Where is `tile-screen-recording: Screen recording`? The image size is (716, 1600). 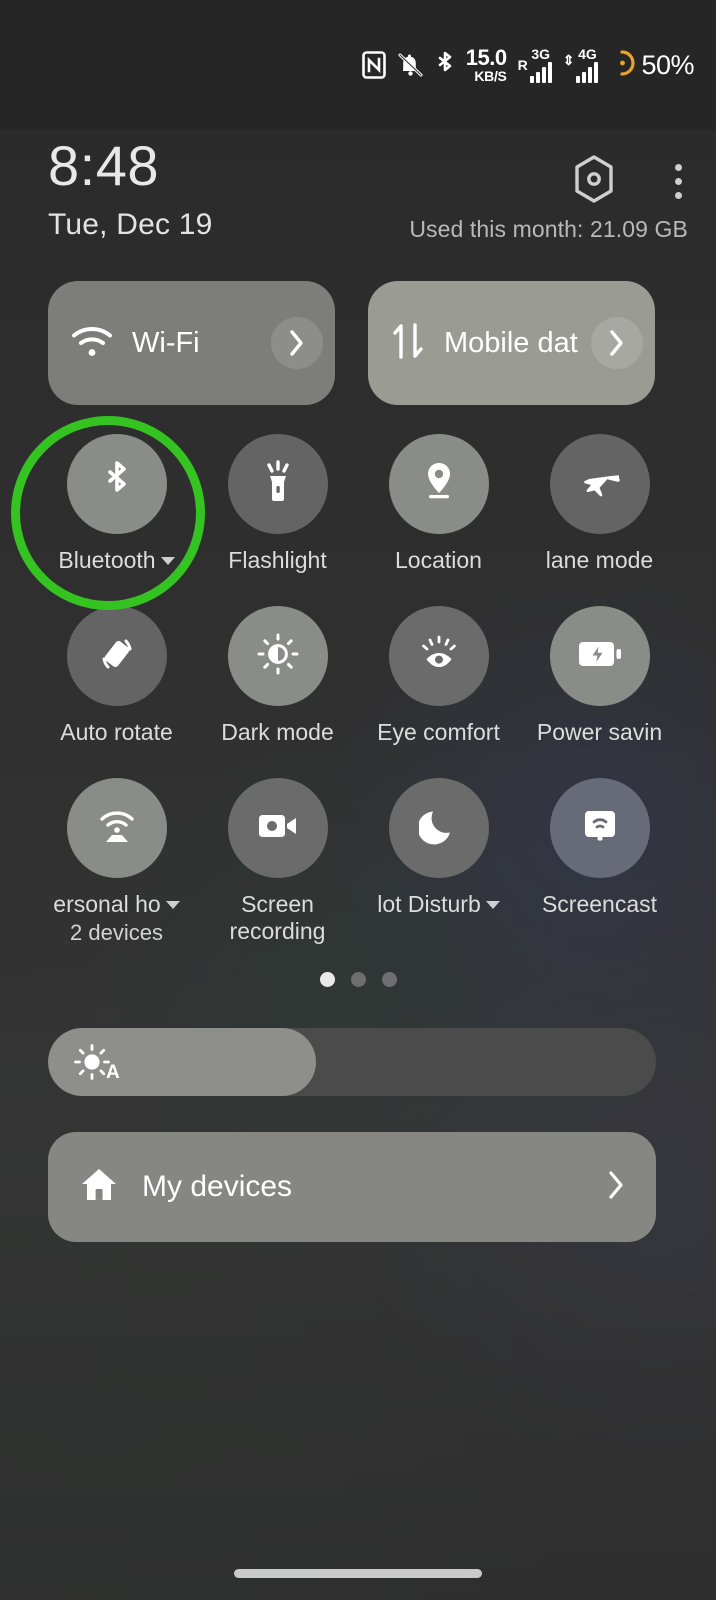 tile-screen-recording: Screen recording is located at coordinates (277, 864).